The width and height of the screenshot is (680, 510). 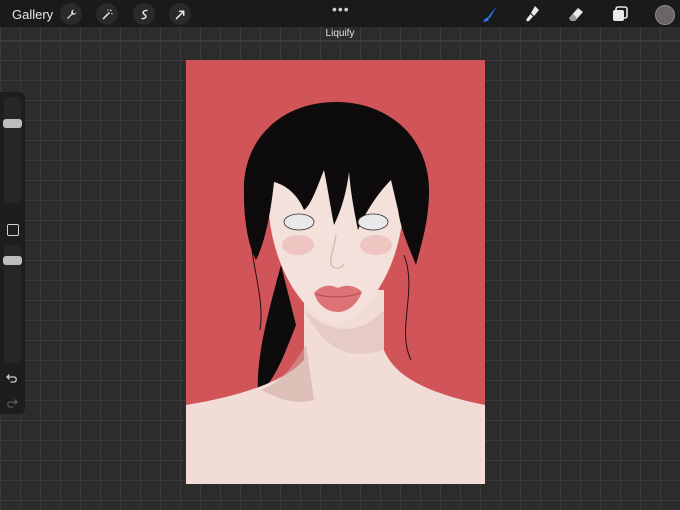 I want to click on brush-size-slider, so click(x=12, y=150).